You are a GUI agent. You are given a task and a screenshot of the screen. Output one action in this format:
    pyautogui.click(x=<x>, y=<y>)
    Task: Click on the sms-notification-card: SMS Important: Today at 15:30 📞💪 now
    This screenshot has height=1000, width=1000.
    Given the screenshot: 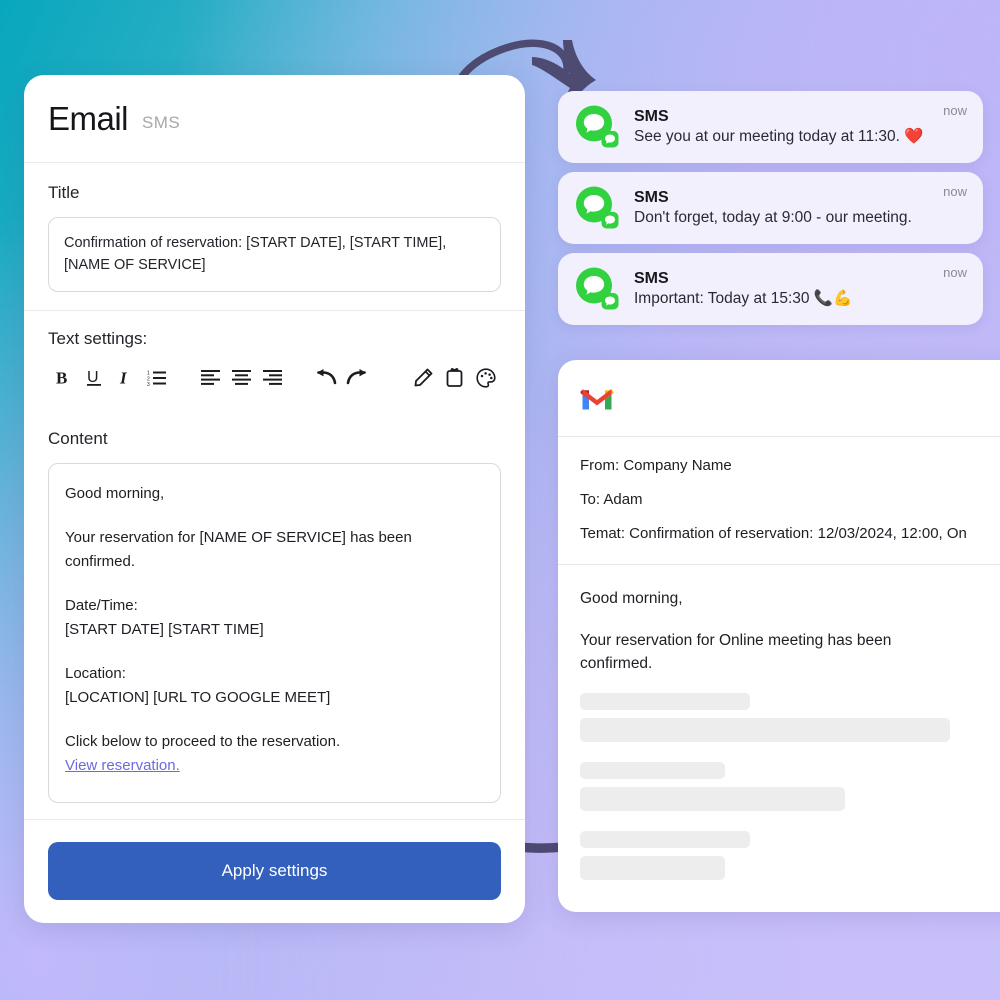 What is the action you would take?
    pyautogui.click(x=770, y=289)
    